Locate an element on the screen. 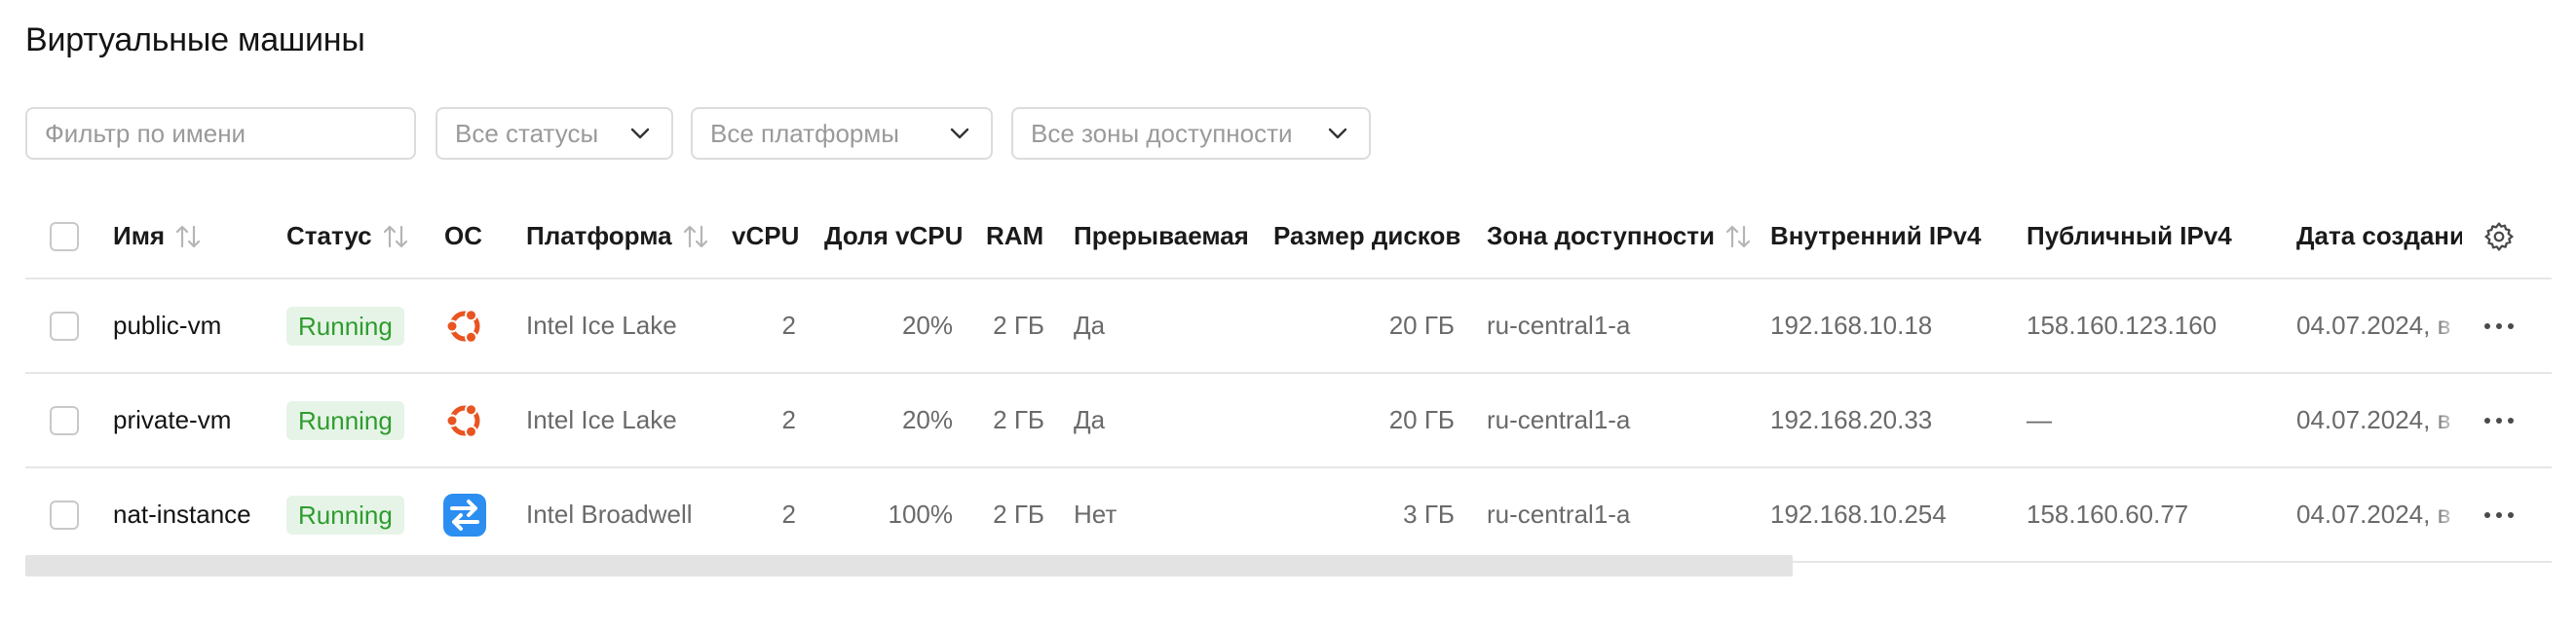 Image resolution: width=2576 pixels, height=631 pixels. column-header-status: Статус is located at coordinates (348, 236).